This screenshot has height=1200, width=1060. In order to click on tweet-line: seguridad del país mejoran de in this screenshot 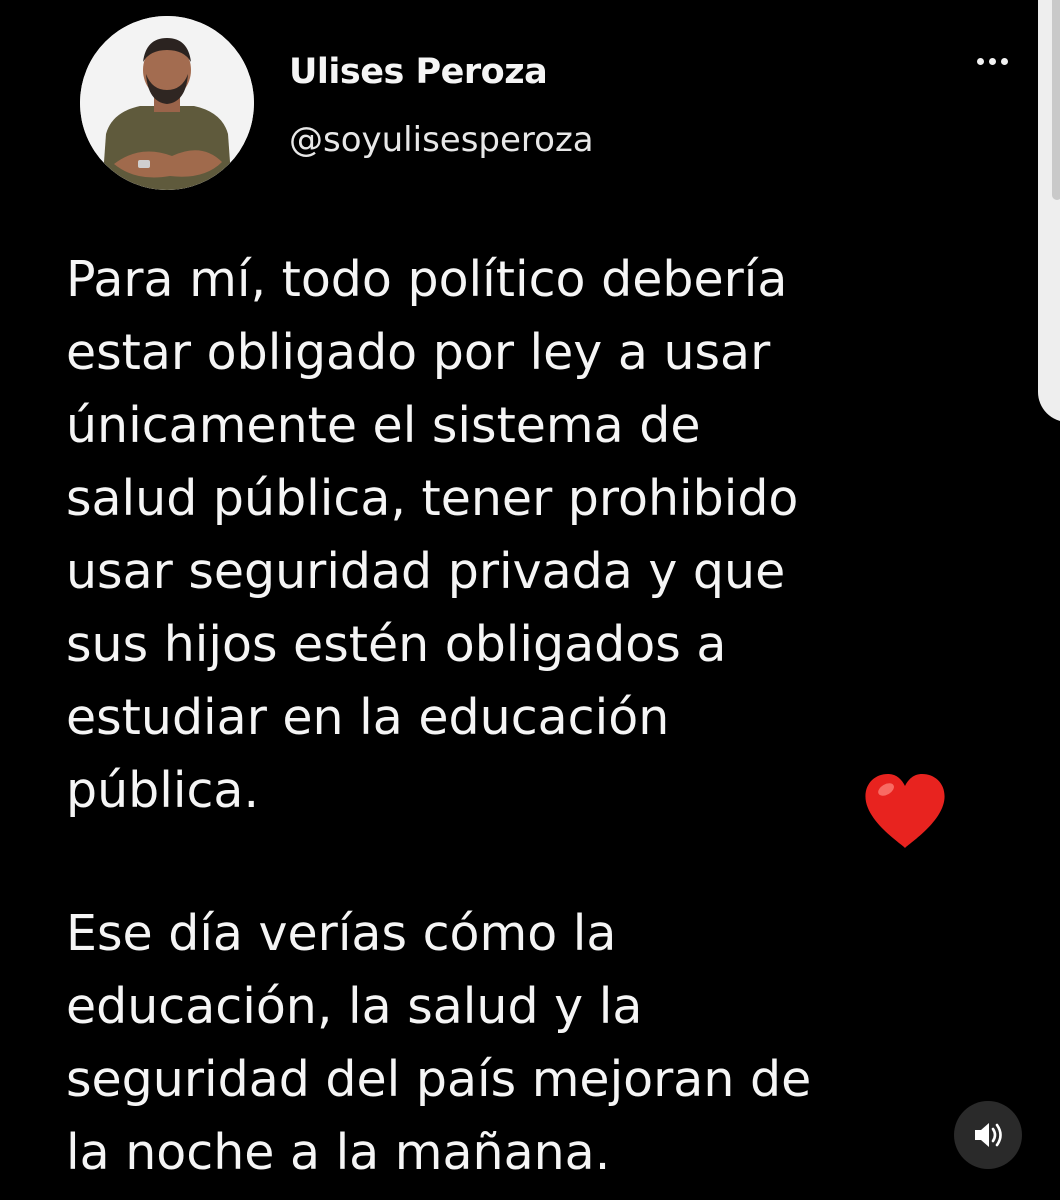, I will do `click(439, 1079)`.